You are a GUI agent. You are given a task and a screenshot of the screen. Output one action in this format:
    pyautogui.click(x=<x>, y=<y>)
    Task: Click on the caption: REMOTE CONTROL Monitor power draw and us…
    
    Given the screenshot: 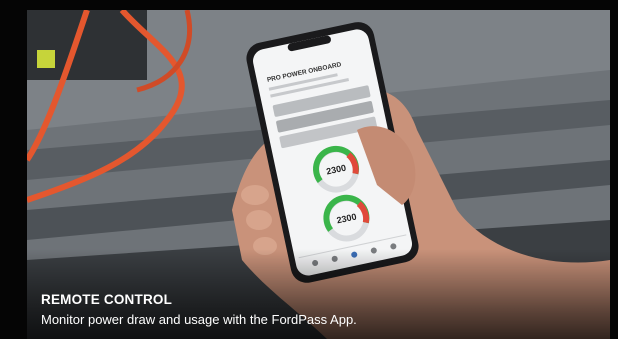 What is the action you would take?
    pyautogui.click(x=199, y=310)
    